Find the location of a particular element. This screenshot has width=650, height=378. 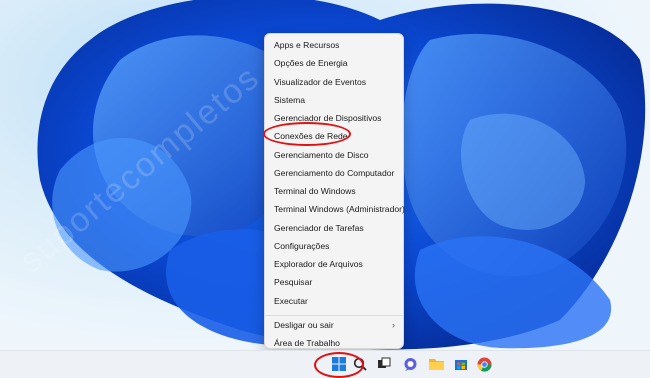

menu-item-executar: Executar is located at coordinates (334, 301).